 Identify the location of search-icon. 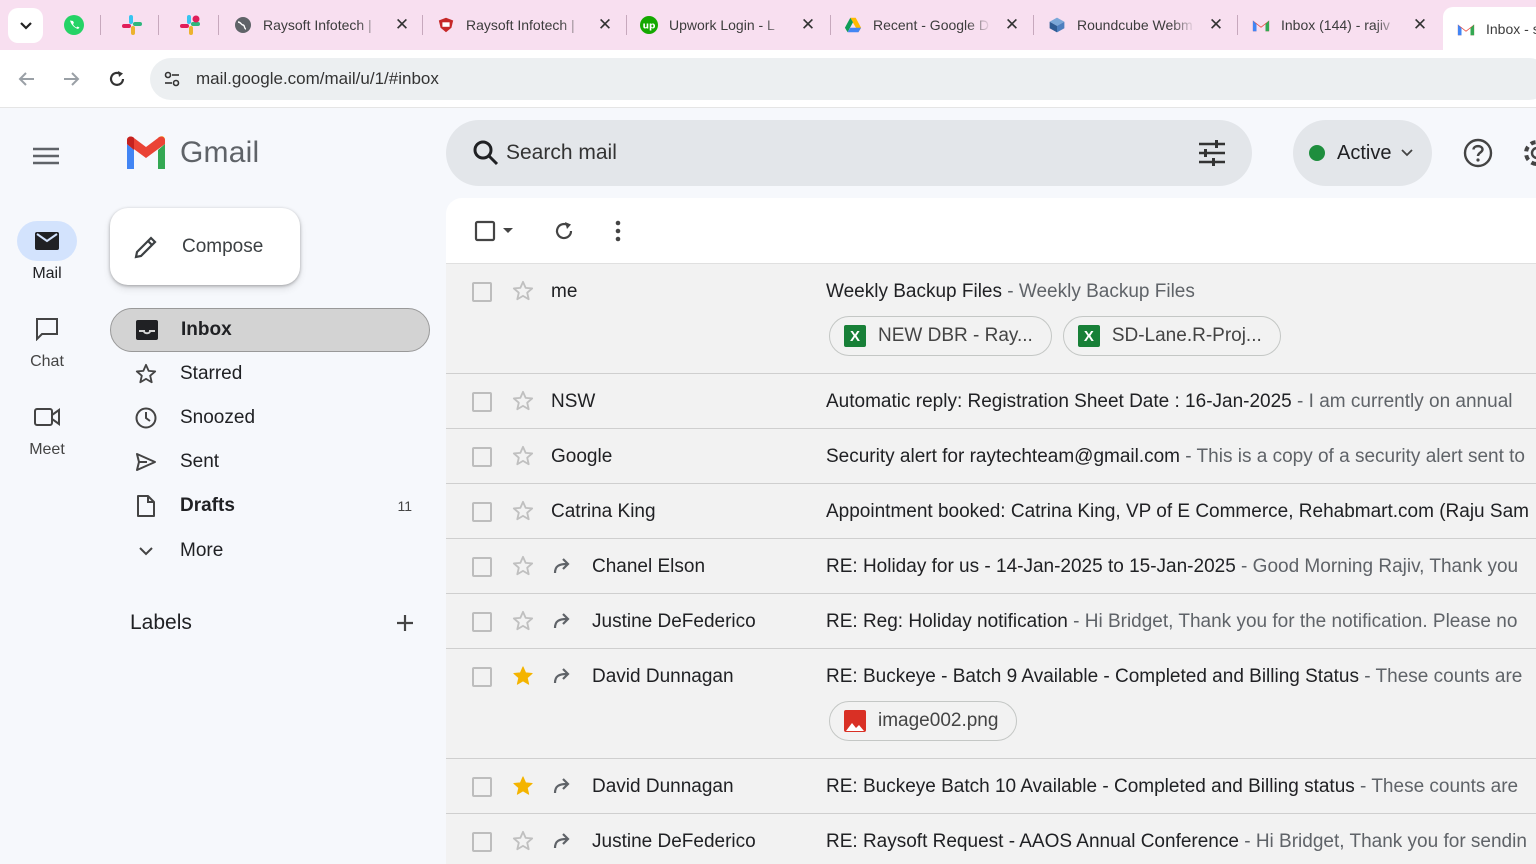
(476, 153).